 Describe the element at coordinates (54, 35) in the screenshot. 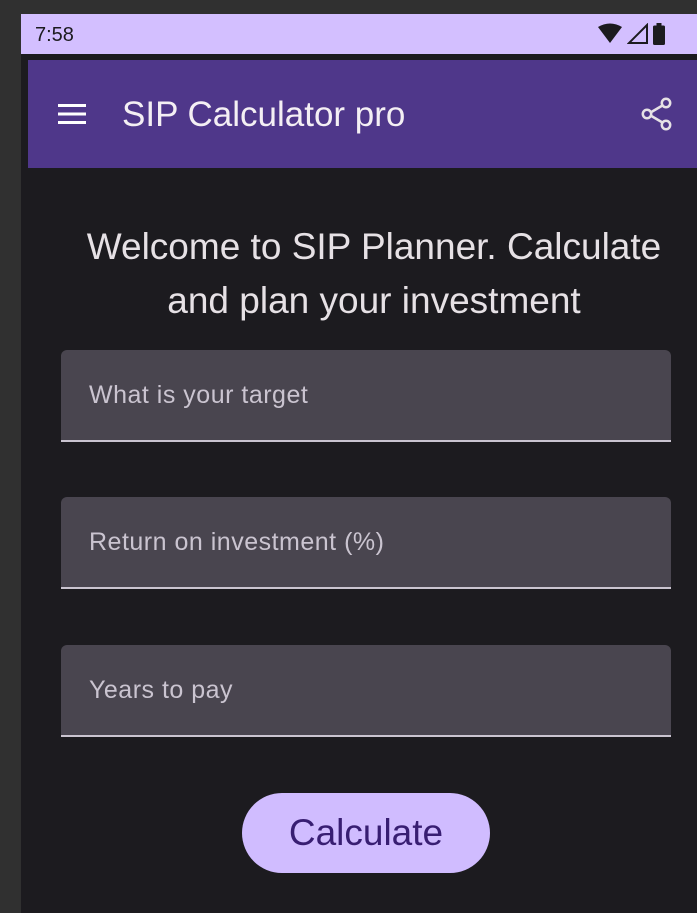

I see `status-time: 7:58` at that location.